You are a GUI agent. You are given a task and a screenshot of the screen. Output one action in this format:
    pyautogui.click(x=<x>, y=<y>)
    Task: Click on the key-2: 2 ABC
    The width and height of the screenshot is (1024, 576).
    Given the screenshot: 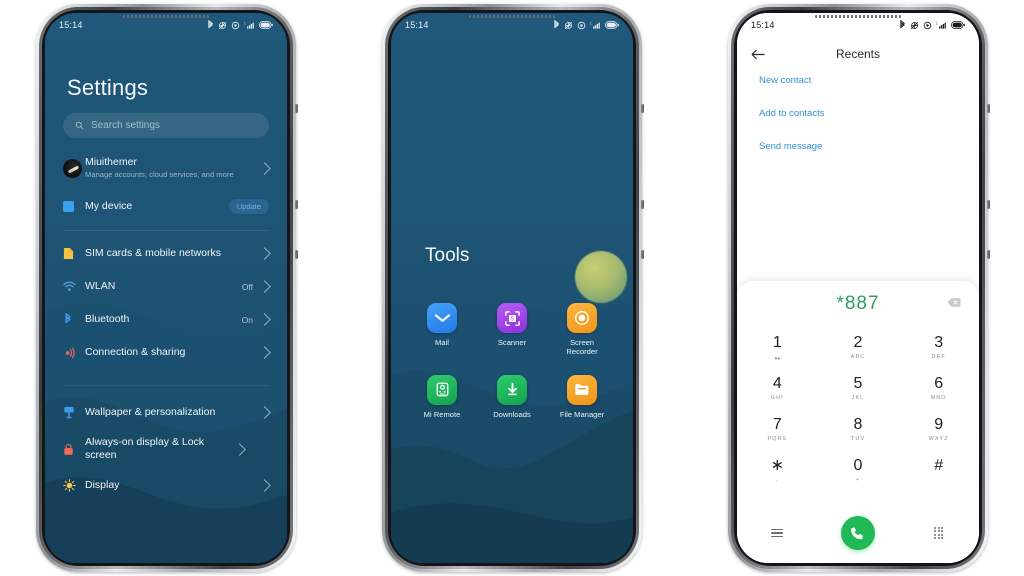 What is the action you would take?
    pyautogui.click(x=858, y=347)
    